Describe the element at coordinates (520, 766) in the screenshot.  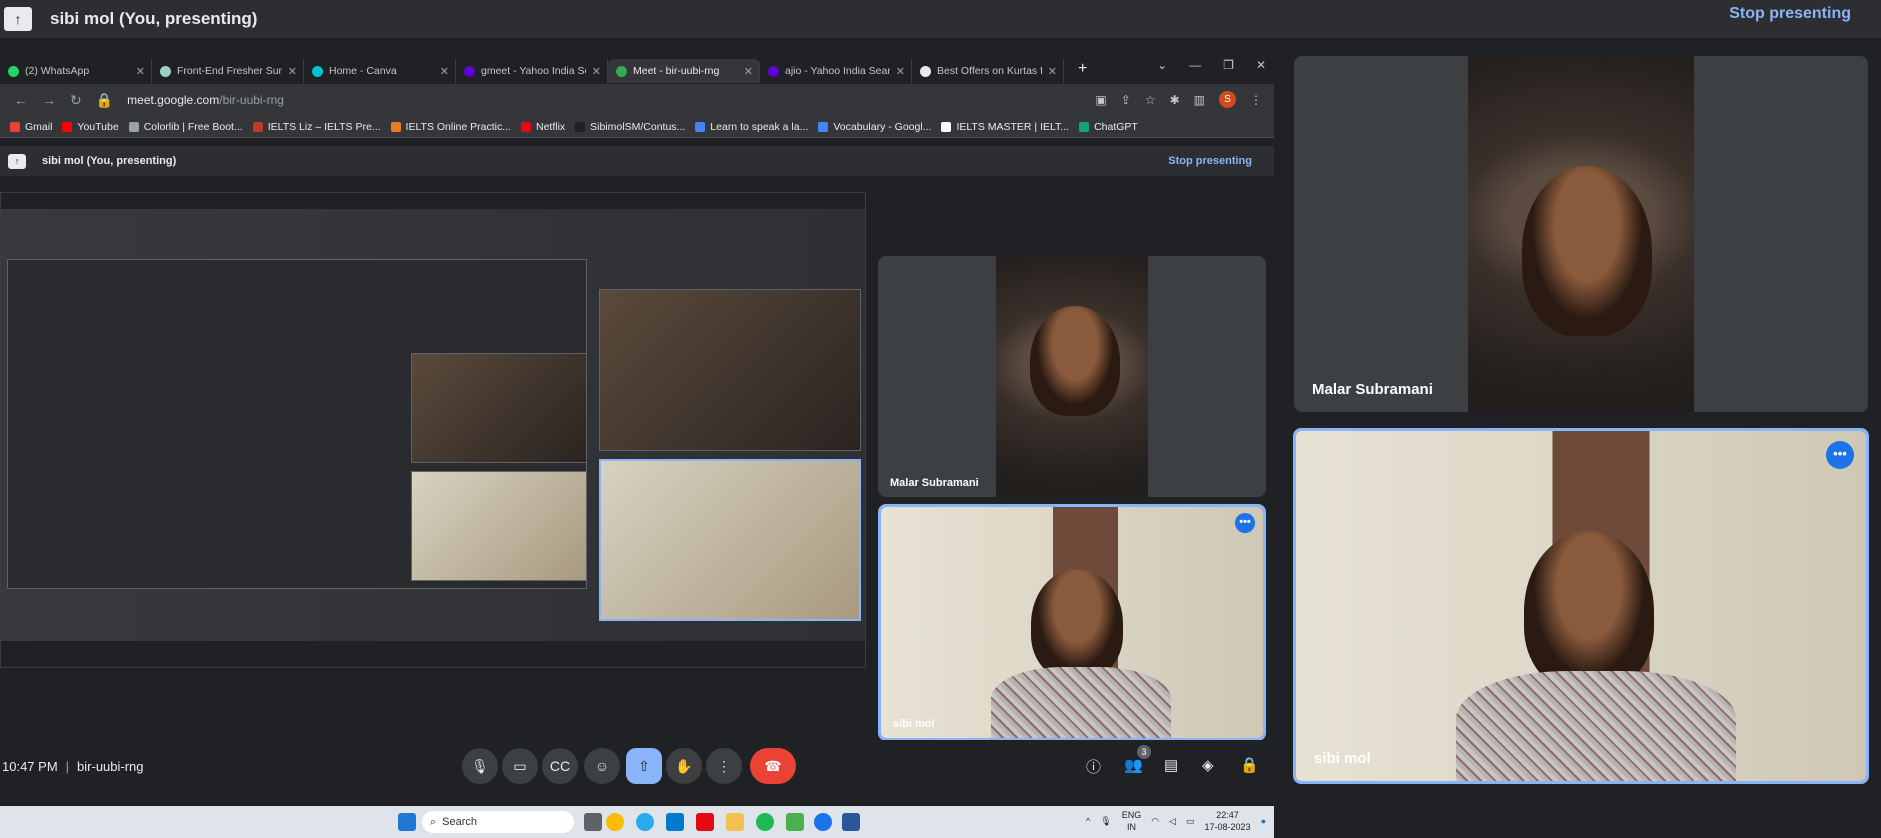
I see `camera-button: ▭` at that location.